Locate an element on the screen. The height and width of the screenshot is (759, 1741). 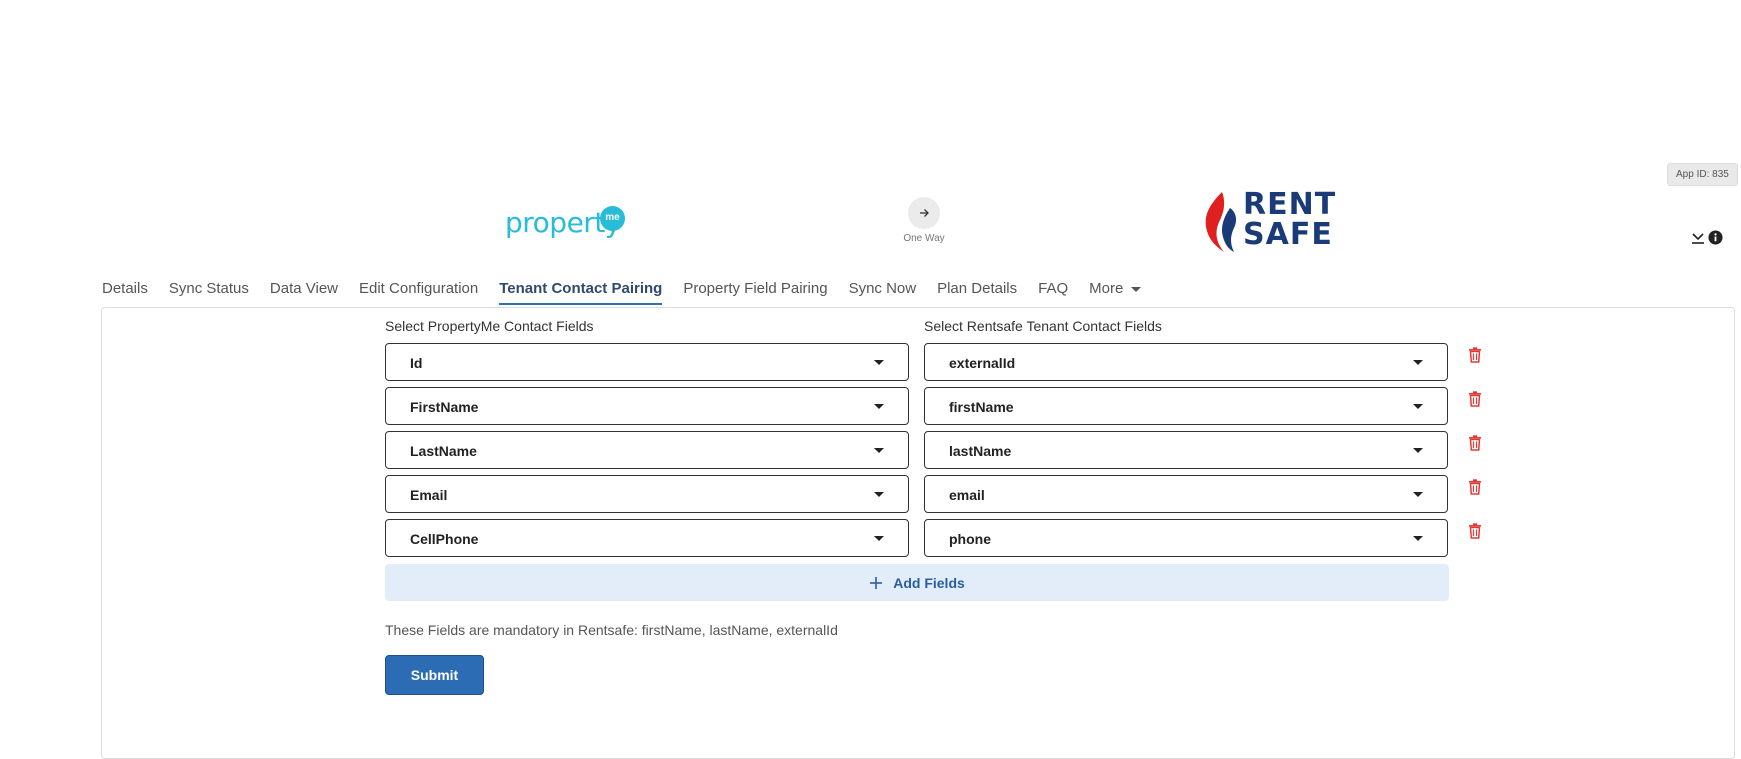
rentsafe-field-select: lastName is located at coordinates (1186, 450).